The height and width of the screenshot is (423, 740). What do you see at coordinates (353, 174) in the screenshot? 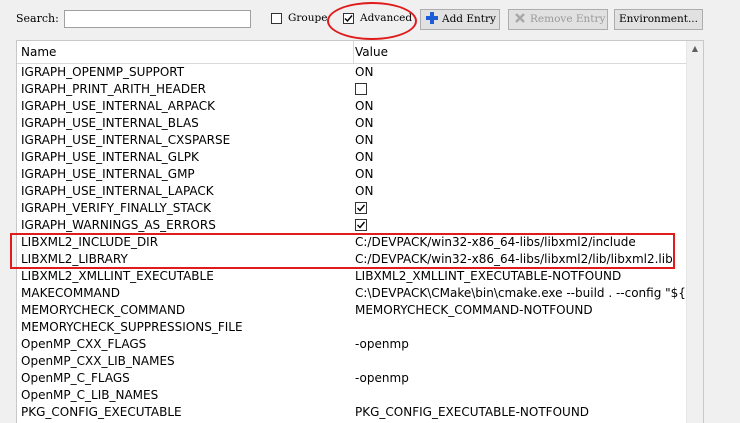
I see `table-row: IGRAPH_USE_INTERNAL_GMP ON` at bounding box center [353, 174].